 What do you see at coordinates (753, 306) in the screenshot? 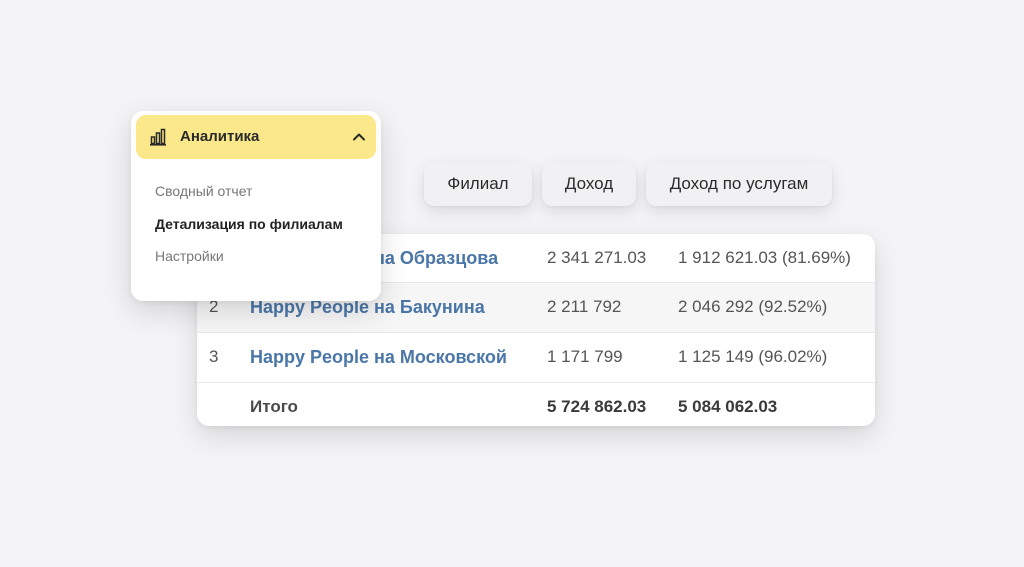
I see `service-income-cell: 2 046 292 (92.52%)` at bounding box center [753, 306].